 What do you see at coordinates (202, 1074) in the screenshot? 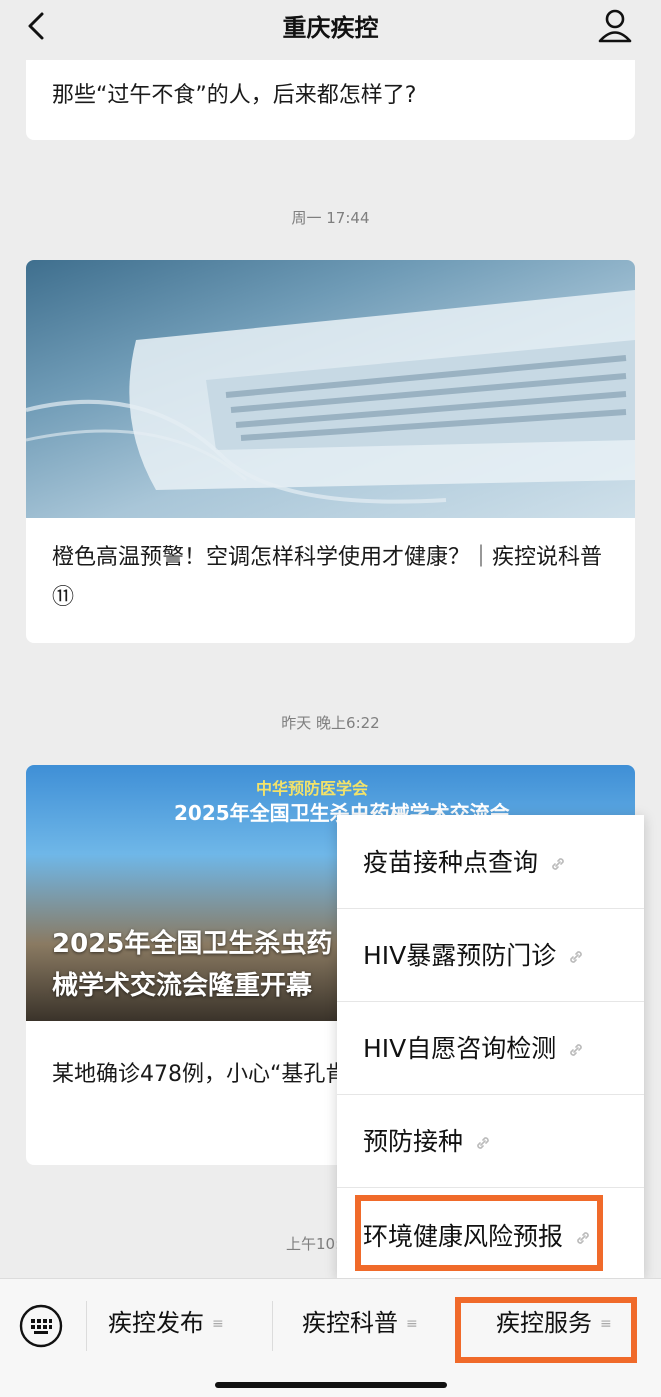
I see `article-title: 某地确诊478例，小心“基孔肯雅热”，由蚊子传播的“关节痛热”！` at bounding box center [202, 1074].